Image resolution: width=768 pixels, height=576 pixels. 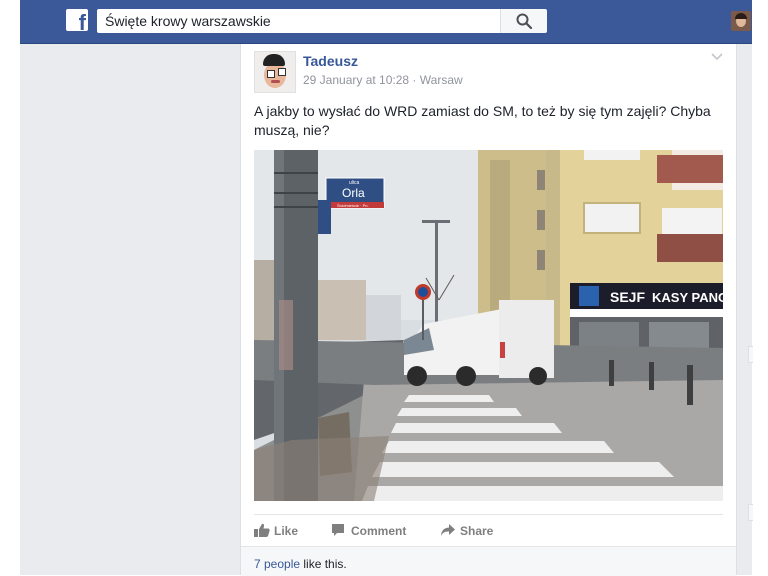 What do you see at coordinates (77, 20) in the screenshot?
I see `facebook-logo-icon: f` at bounding box center [77, 20].